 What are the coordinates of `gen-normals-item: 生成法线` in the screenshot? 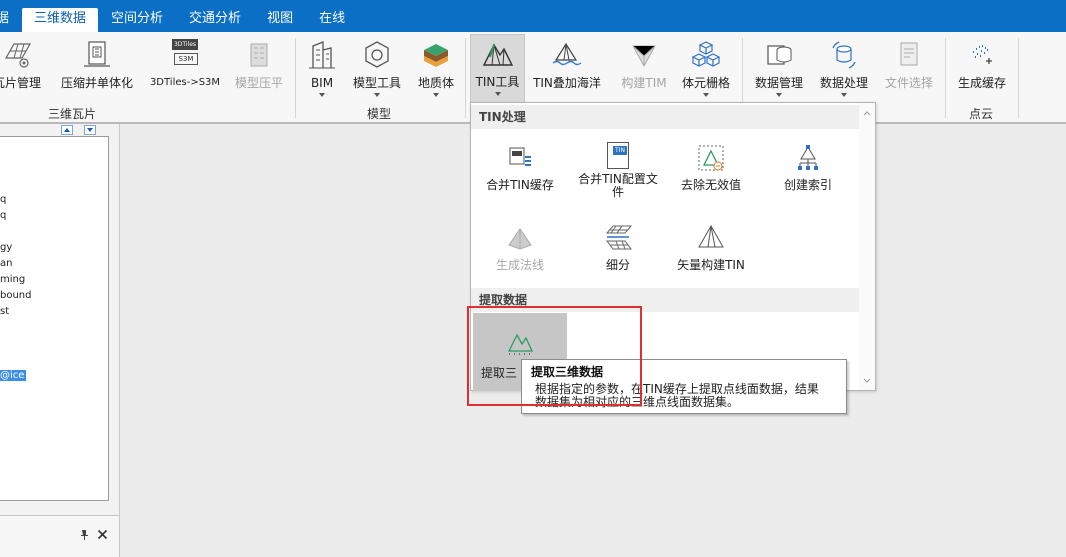 It's located at (520, 247).